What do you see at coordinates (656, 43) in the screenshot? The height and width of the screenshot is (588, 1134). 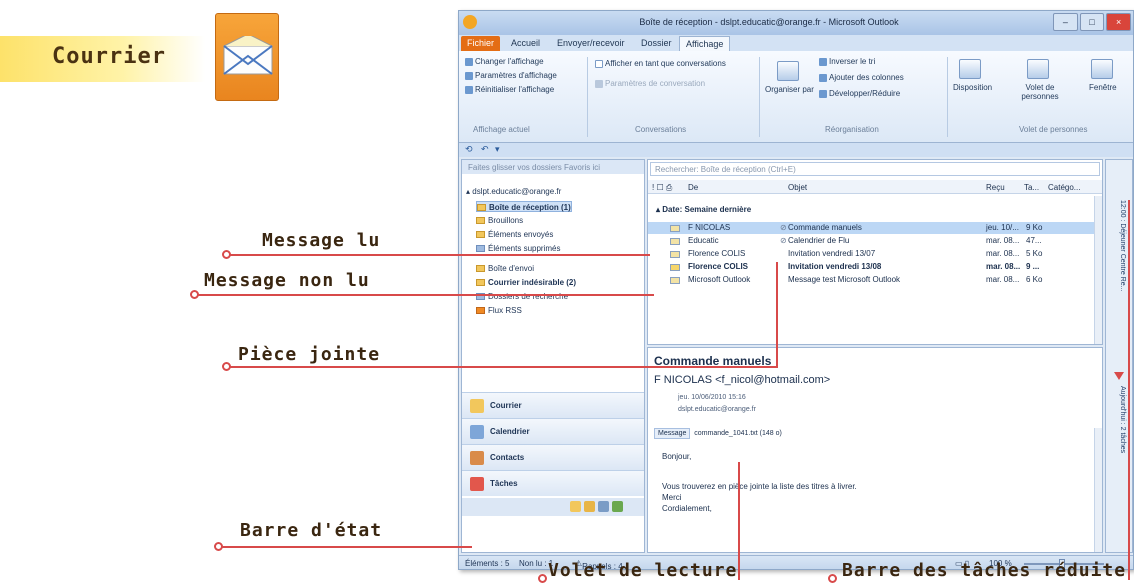 I see `tab-folder: Dossier` at bounding box center [656, 43].